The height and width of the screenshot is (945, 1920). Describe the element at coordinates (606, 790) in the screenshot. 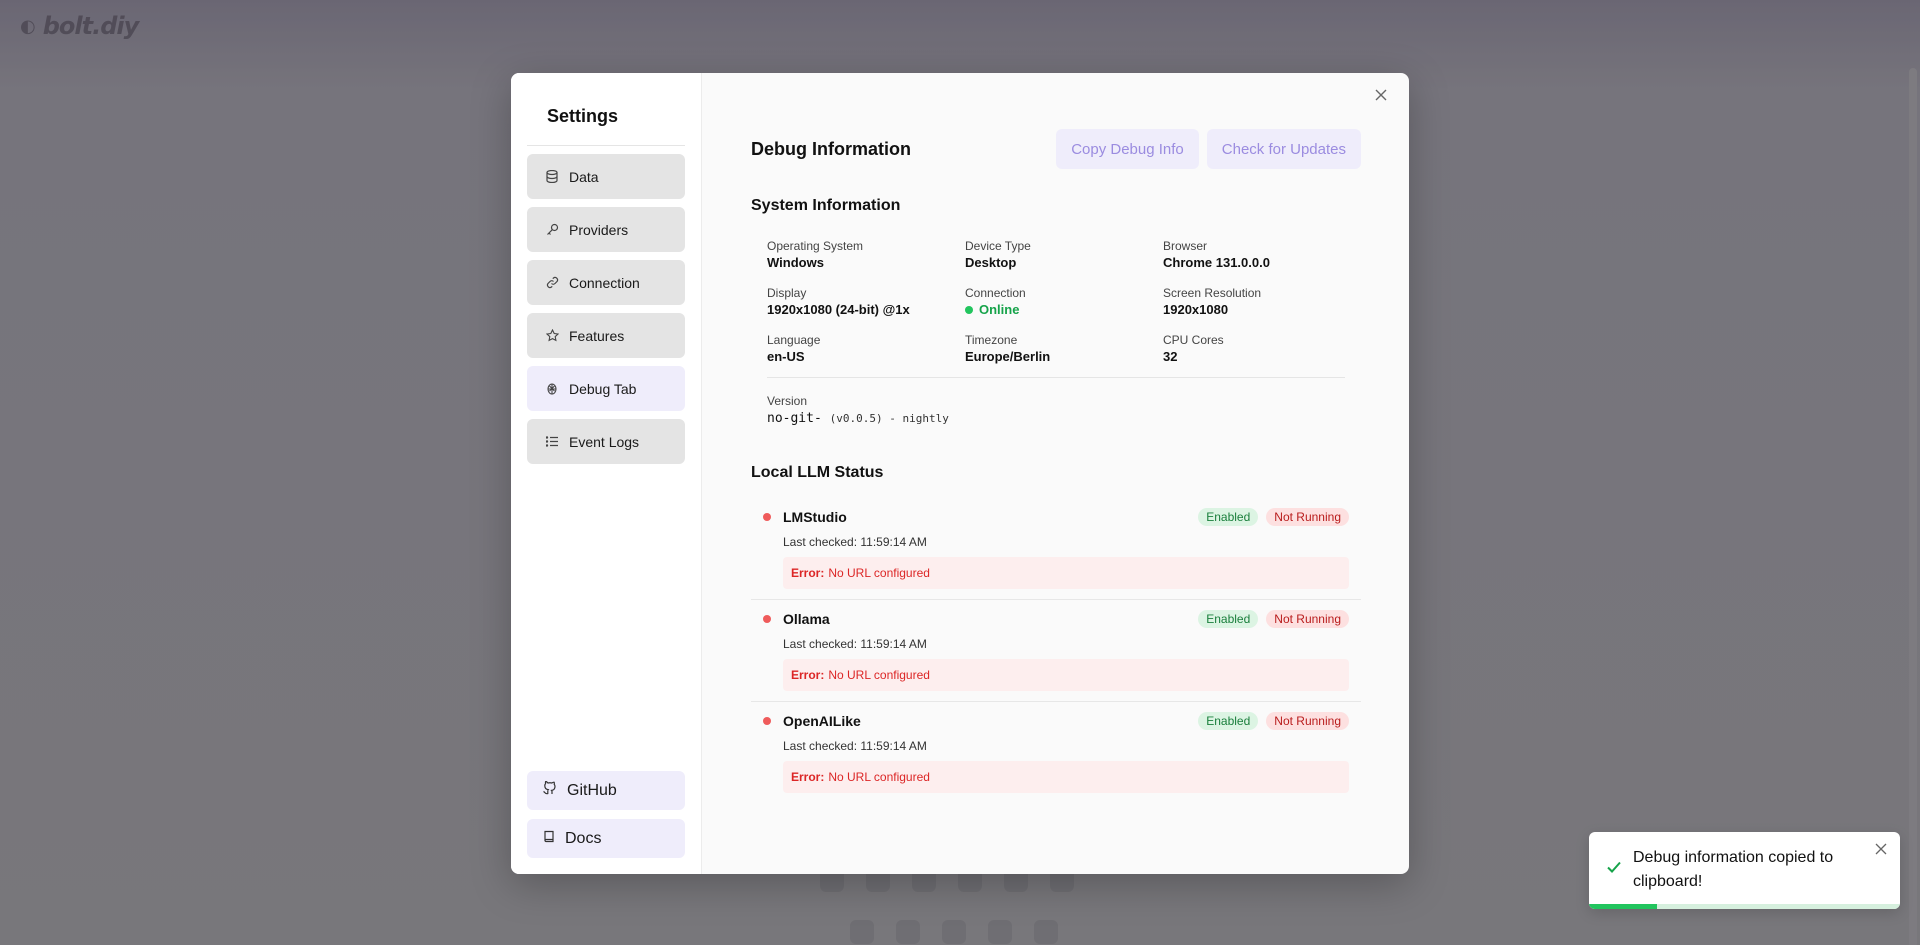

I see `github-link: GitHub` at that location.